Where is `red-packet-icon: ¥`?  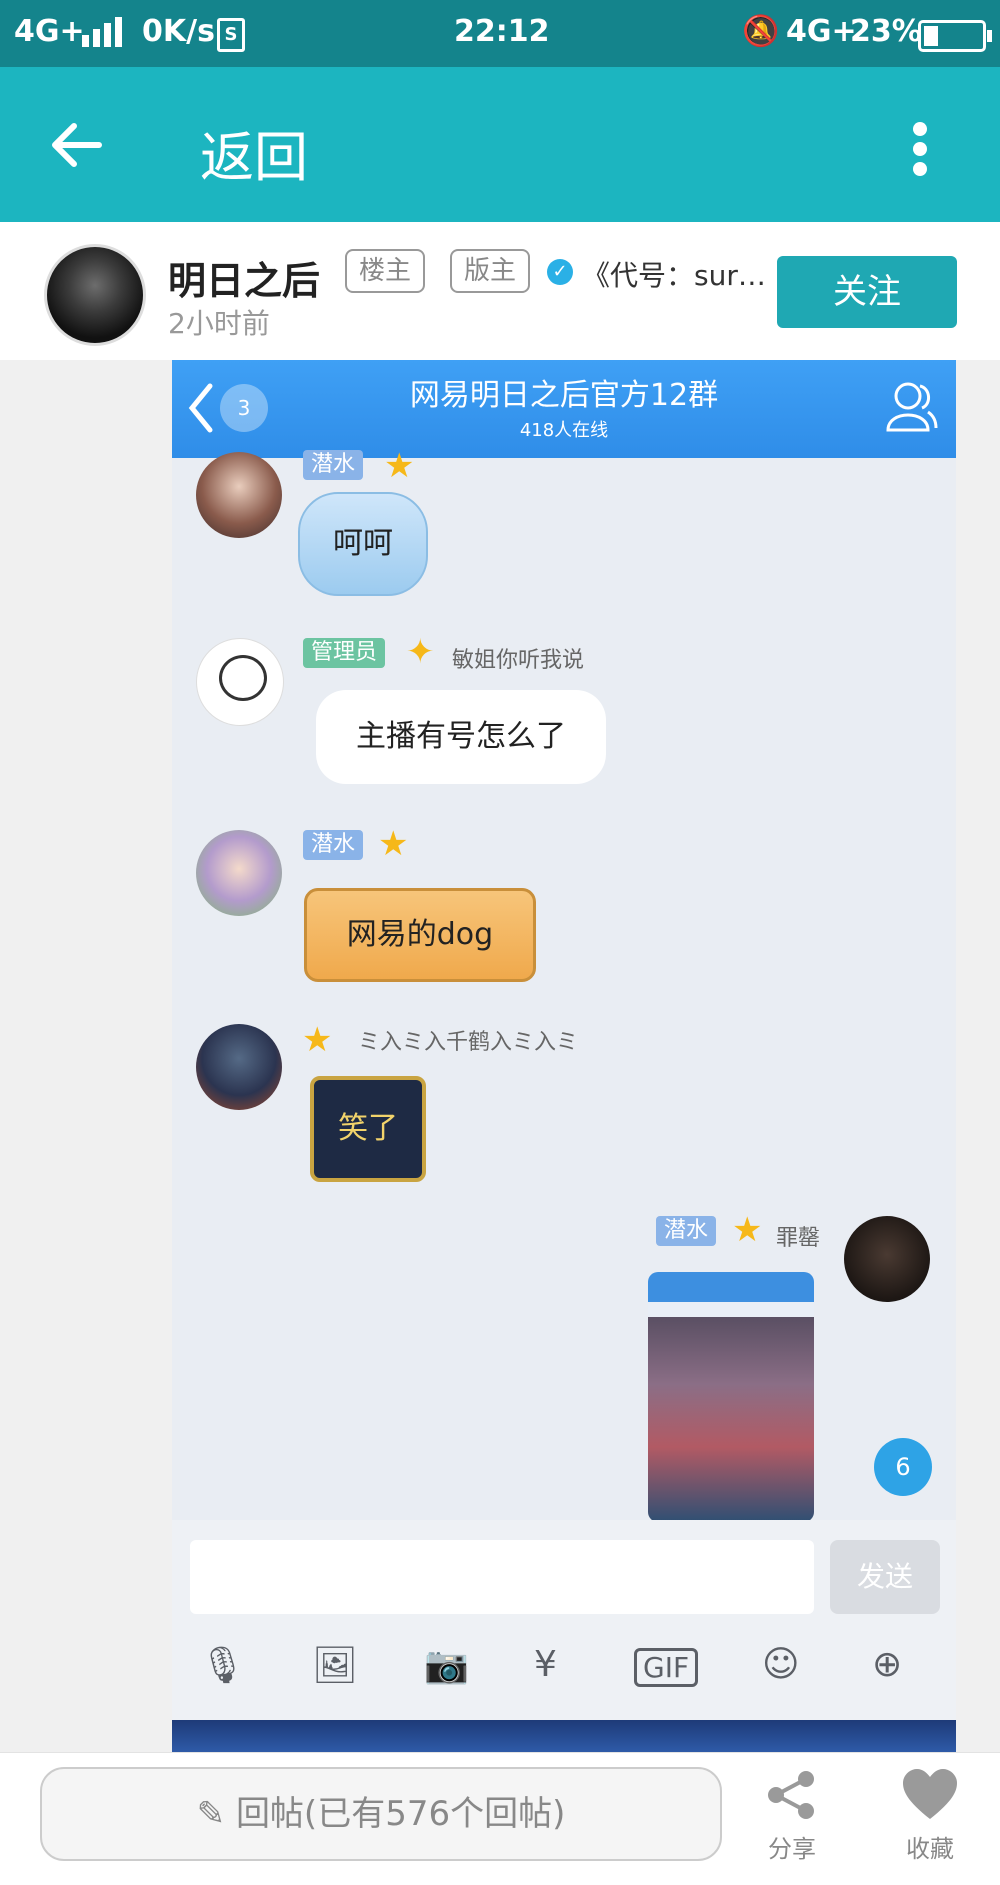
red-packet-icon: ¥ is located at coordinates (545, 1664).